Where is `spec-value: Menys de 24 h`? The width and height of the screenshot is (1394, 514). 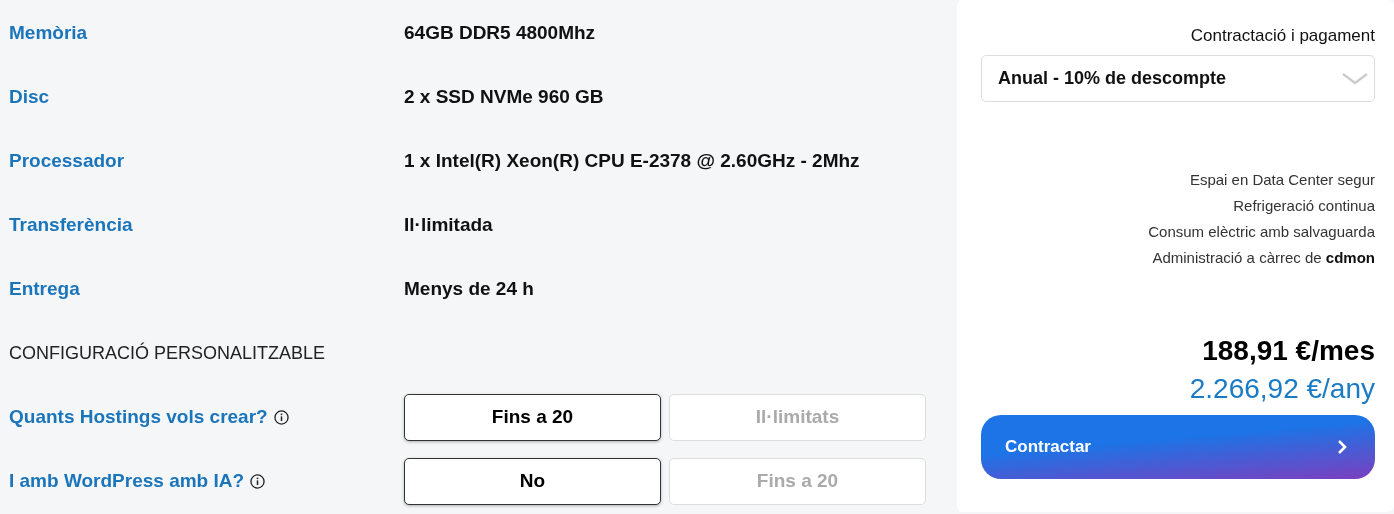 spec-value: Menys de 24 h is located at coordinates (469, 289).